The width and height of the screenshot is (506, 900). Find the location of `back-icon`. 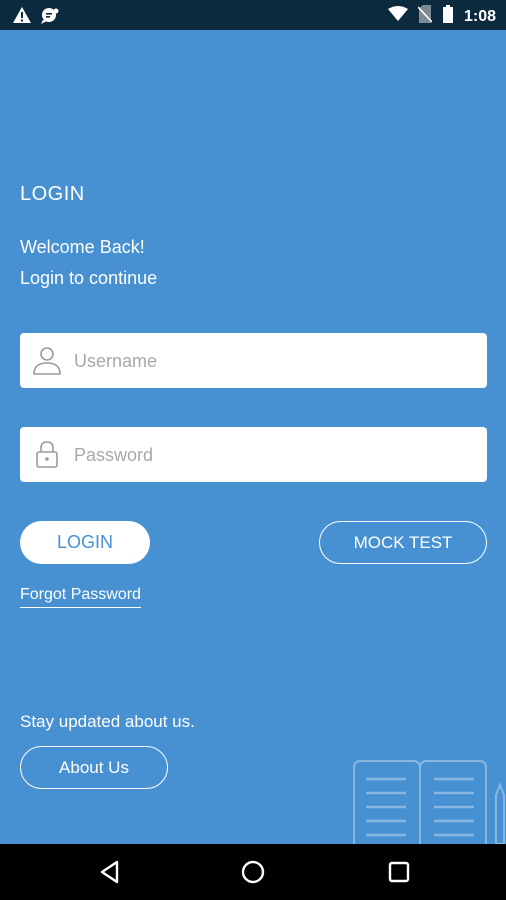

back-icon is located at coordinates (110, 872).